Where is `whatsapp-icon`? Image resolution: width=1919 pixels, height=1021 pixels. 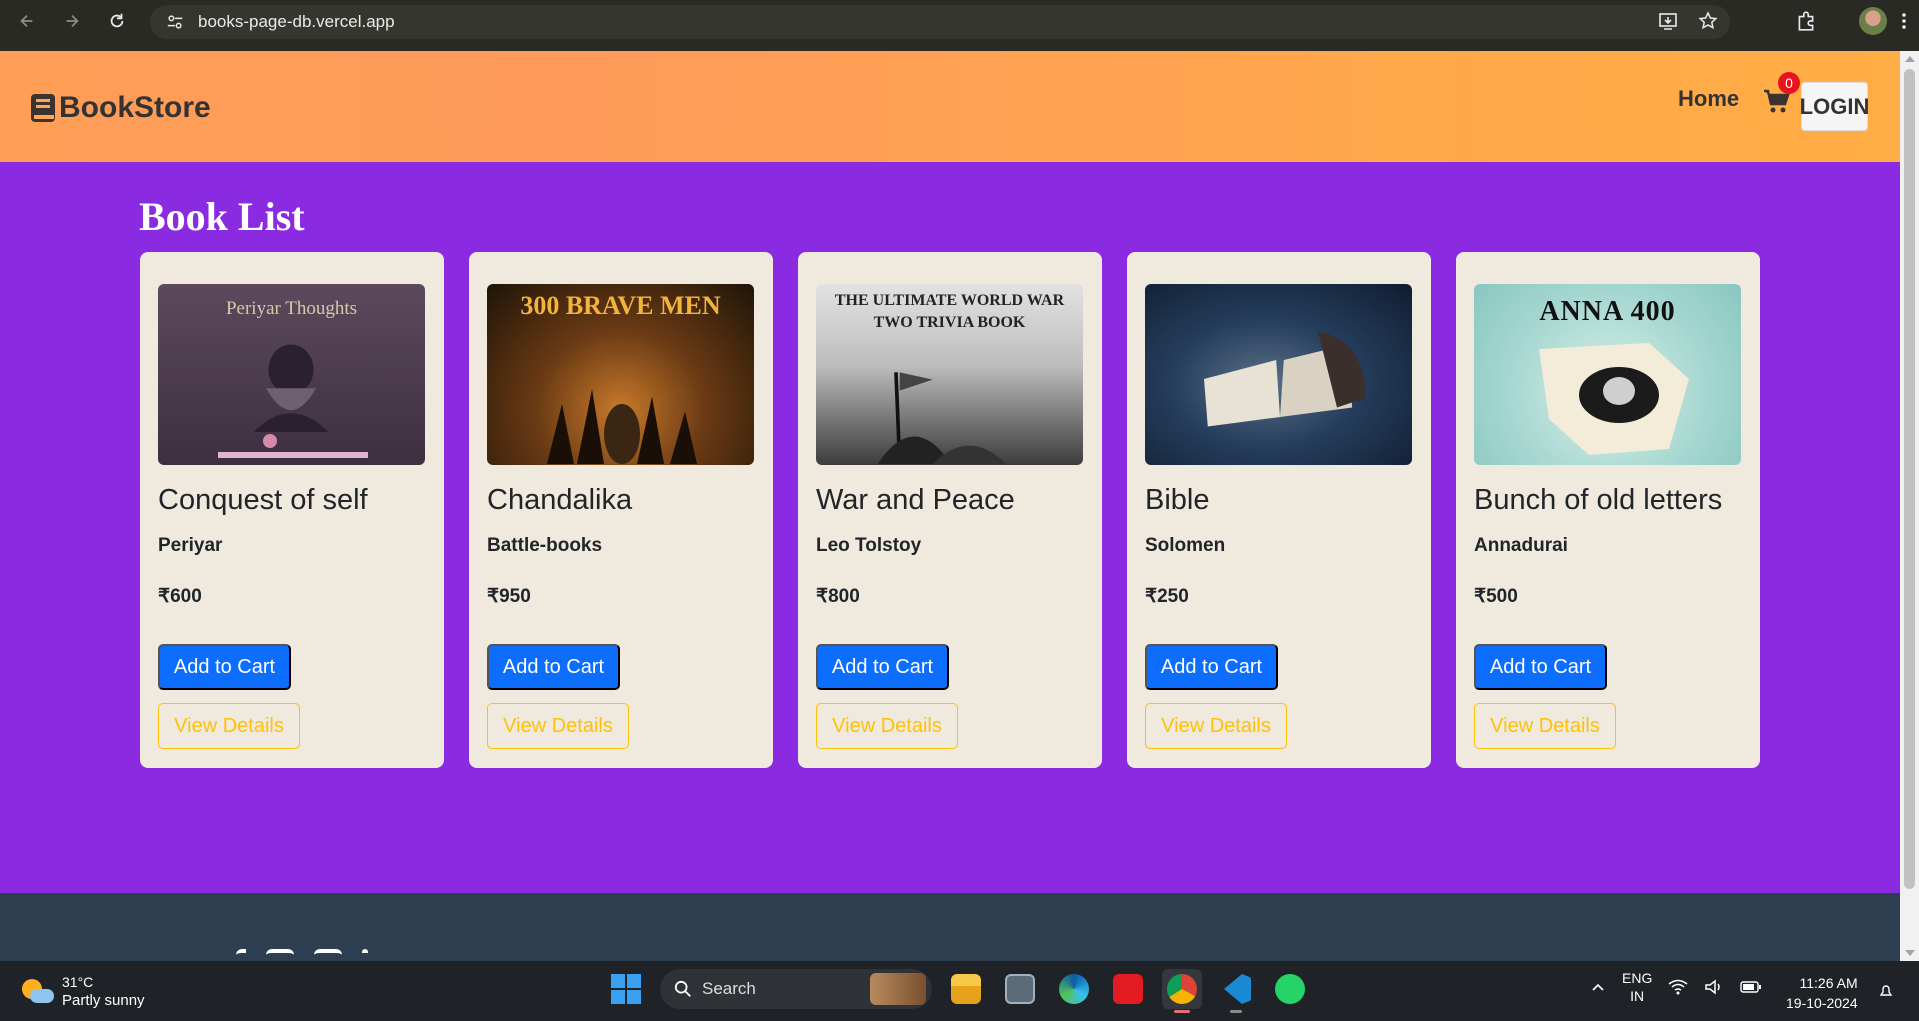 whatsapp-icon is located at coordinates (1290, 989).